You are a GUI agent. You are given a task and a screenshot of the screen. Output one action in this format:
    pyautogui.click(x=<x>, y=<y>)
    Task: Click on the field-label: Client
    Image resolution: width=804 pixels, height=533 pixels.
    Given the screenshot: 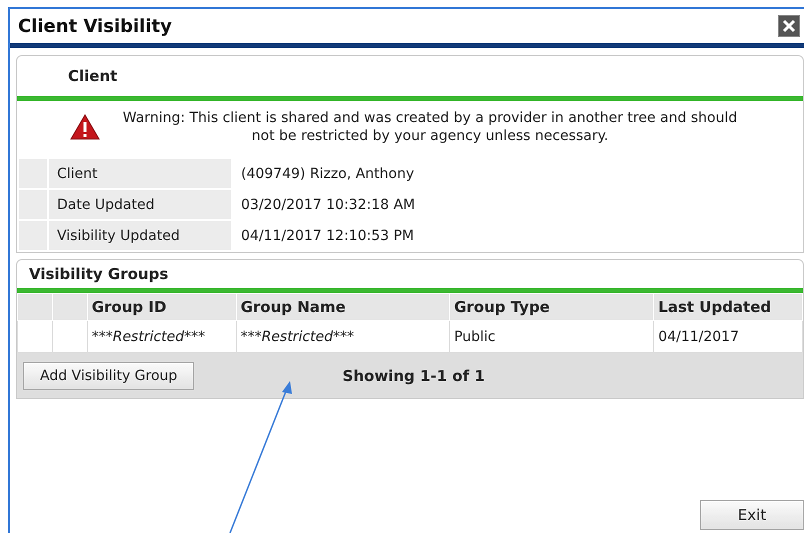 What is the action you would take?
    pyautogui.click(x=140, y=173)
    